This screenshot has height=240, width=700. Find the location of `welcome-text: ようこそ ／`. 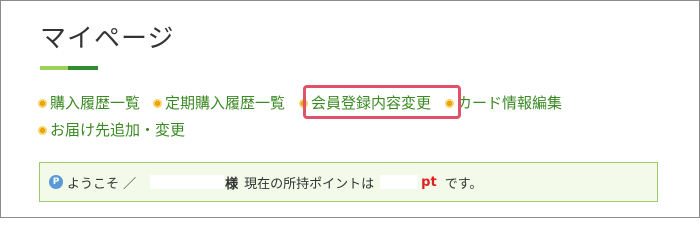

welcome-text: ようこそ ／ is located at coordinates (102, 184).